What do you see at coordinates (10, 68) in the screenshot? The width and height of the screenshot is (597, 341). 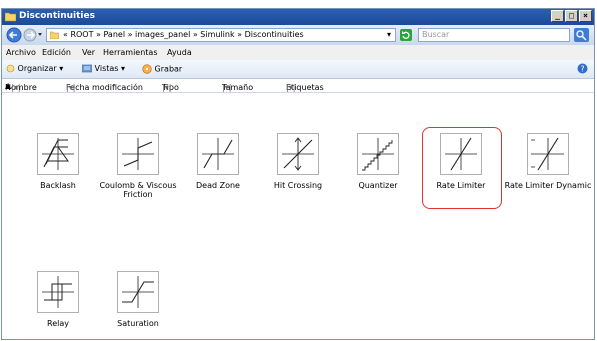 I see `organize-icon` at bounding box center [10, 68].